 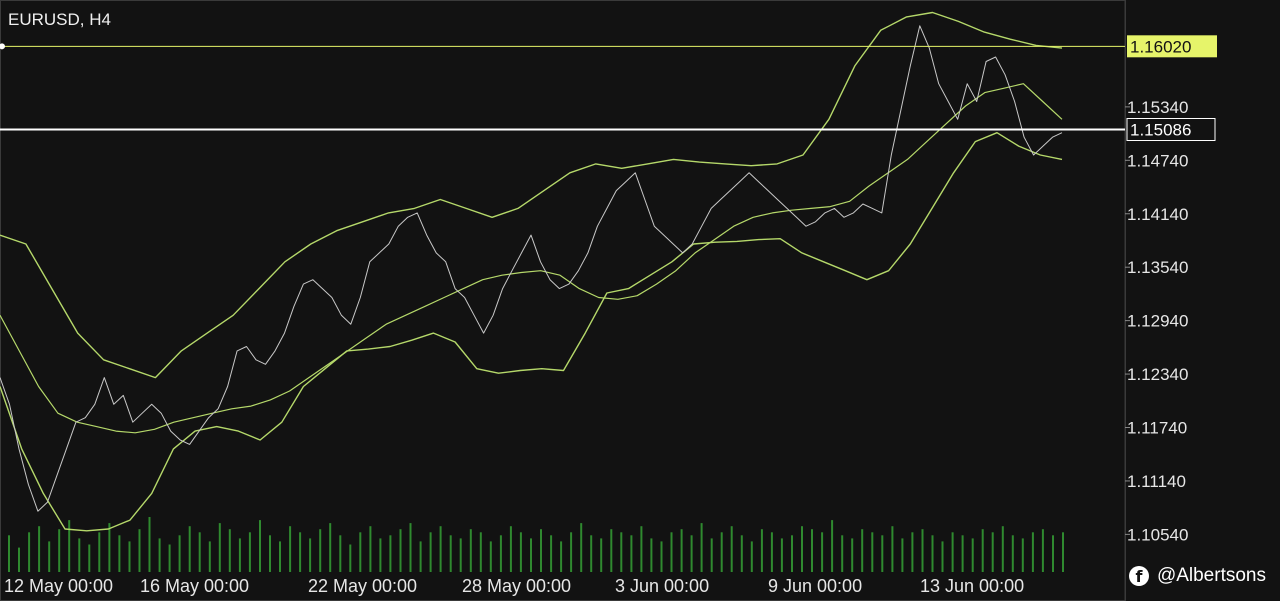 I want to click on line-anchor-dot, so click(x=2, y=46).